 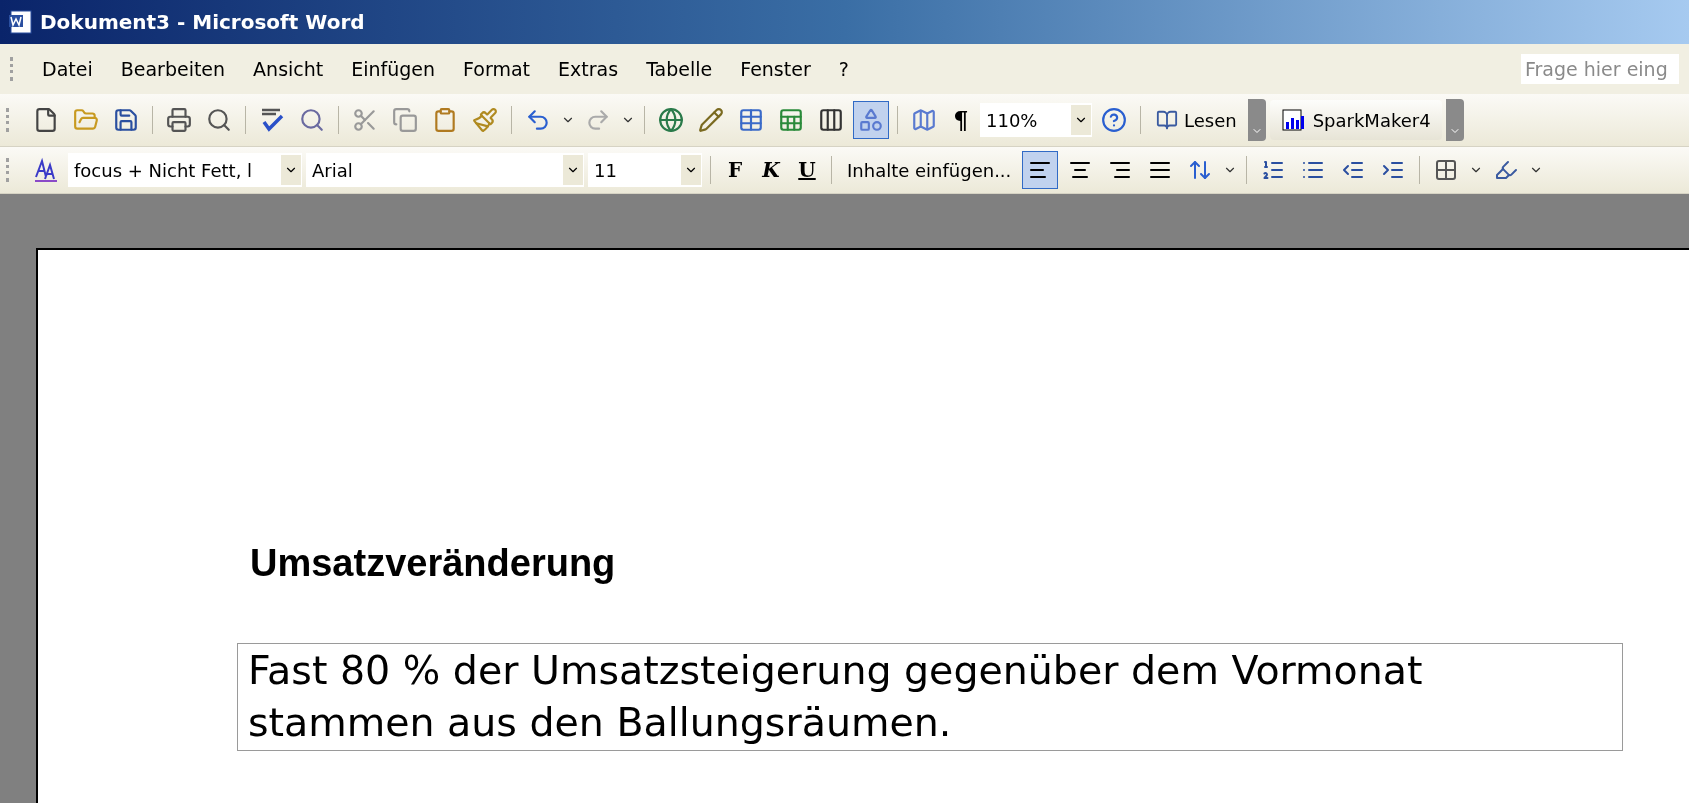 I want to click on font-combo: Arial, so click(x=445, y=170).